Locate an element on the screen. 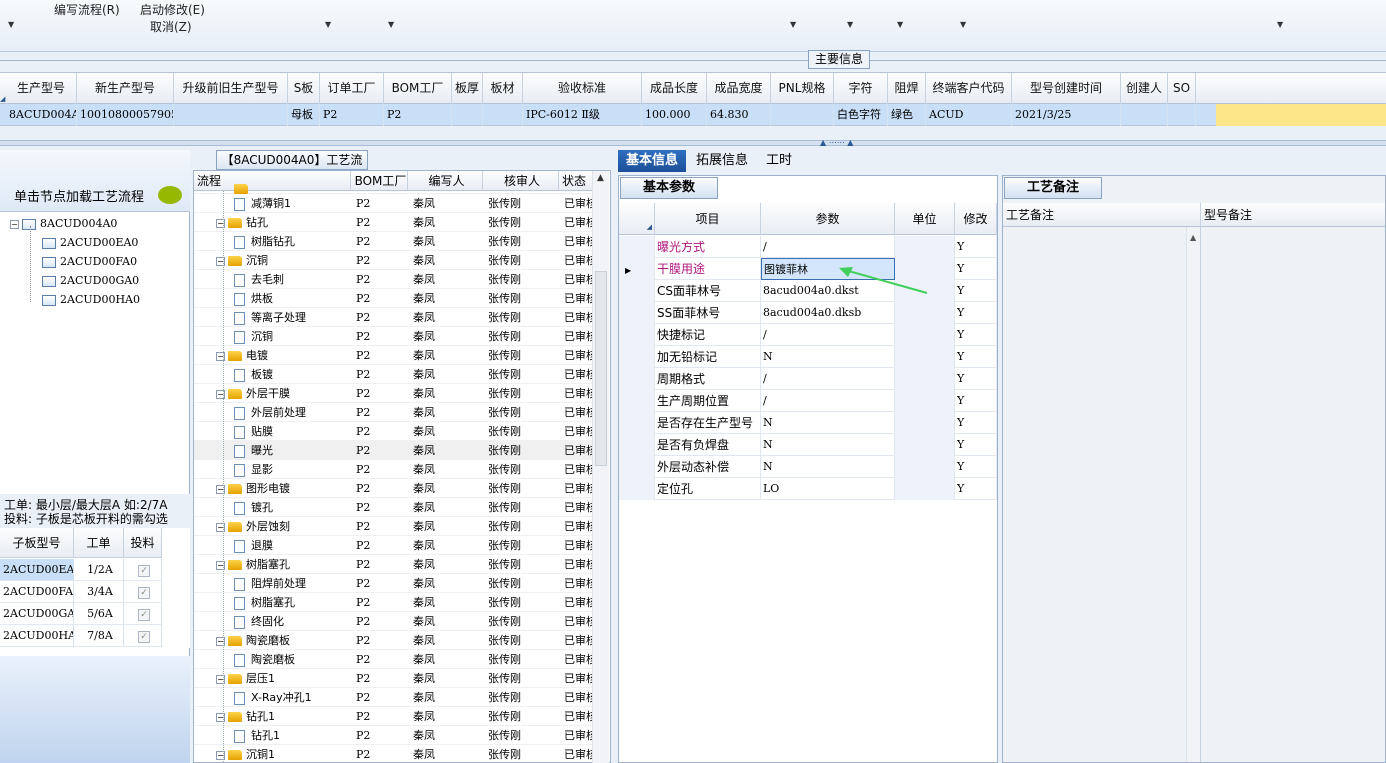 The height and width of the screenshot is (763, 1386). param-row: CS面菲林号 8acud004a0.dkst Y is located at coordinates (808, 291).